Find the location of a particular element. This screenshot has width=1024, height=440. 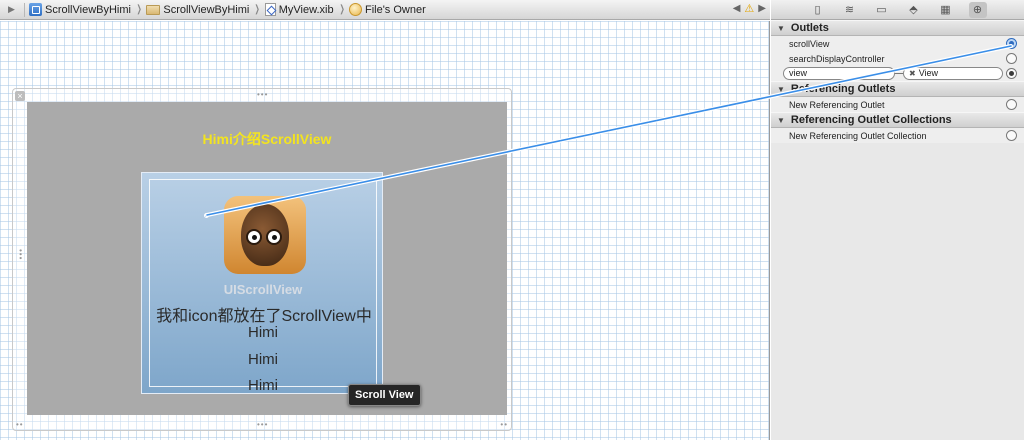

scroll-view-tooltip: Scroll View is located at coordinates (384, 395).